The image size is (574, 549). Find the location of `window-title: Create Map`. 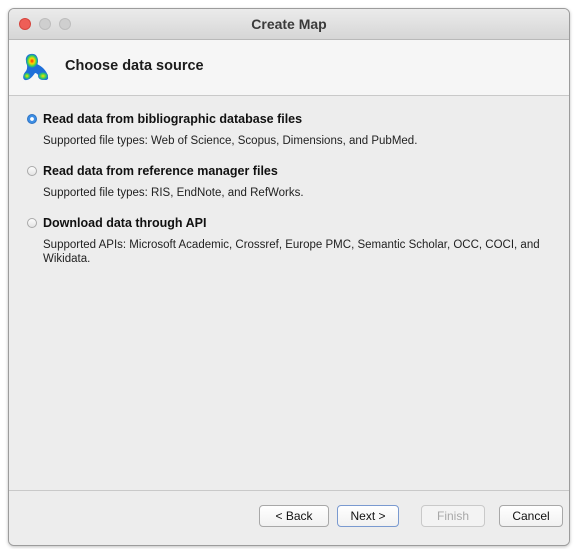

window-title: Create Map is located at coordinates (289, 24).